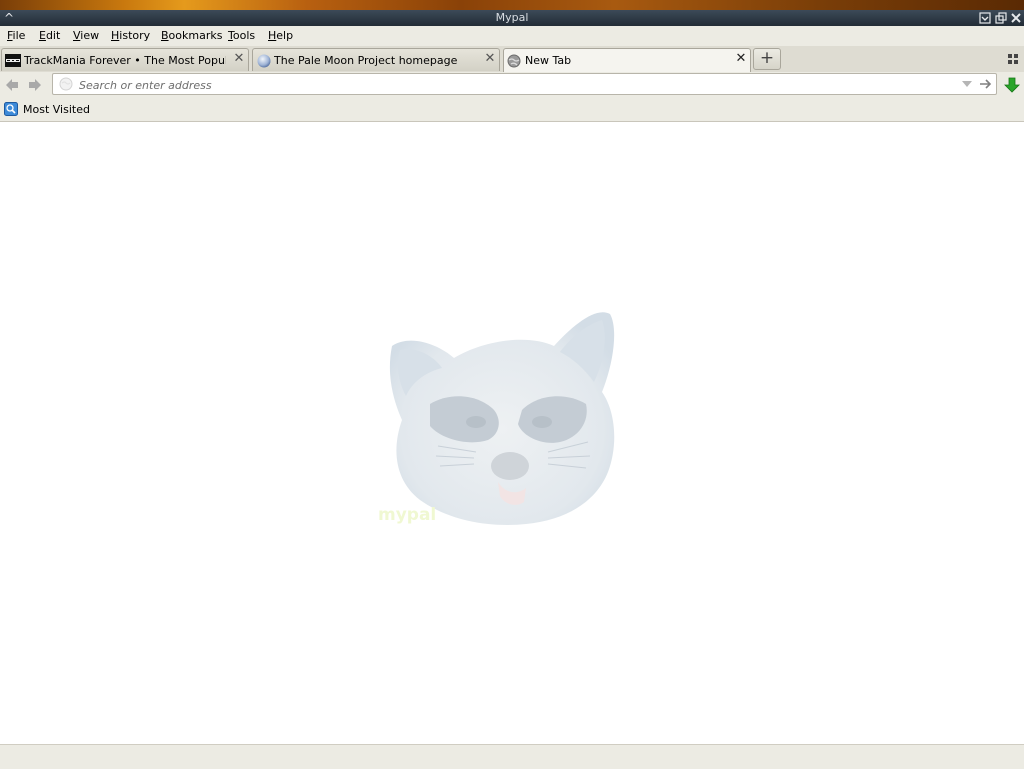 The image size is (1024, 769). What do you see at coordinates (13, 60) in the screenshot?
I see `trackmania-favicon-icon` at bounding box center [13, 60].